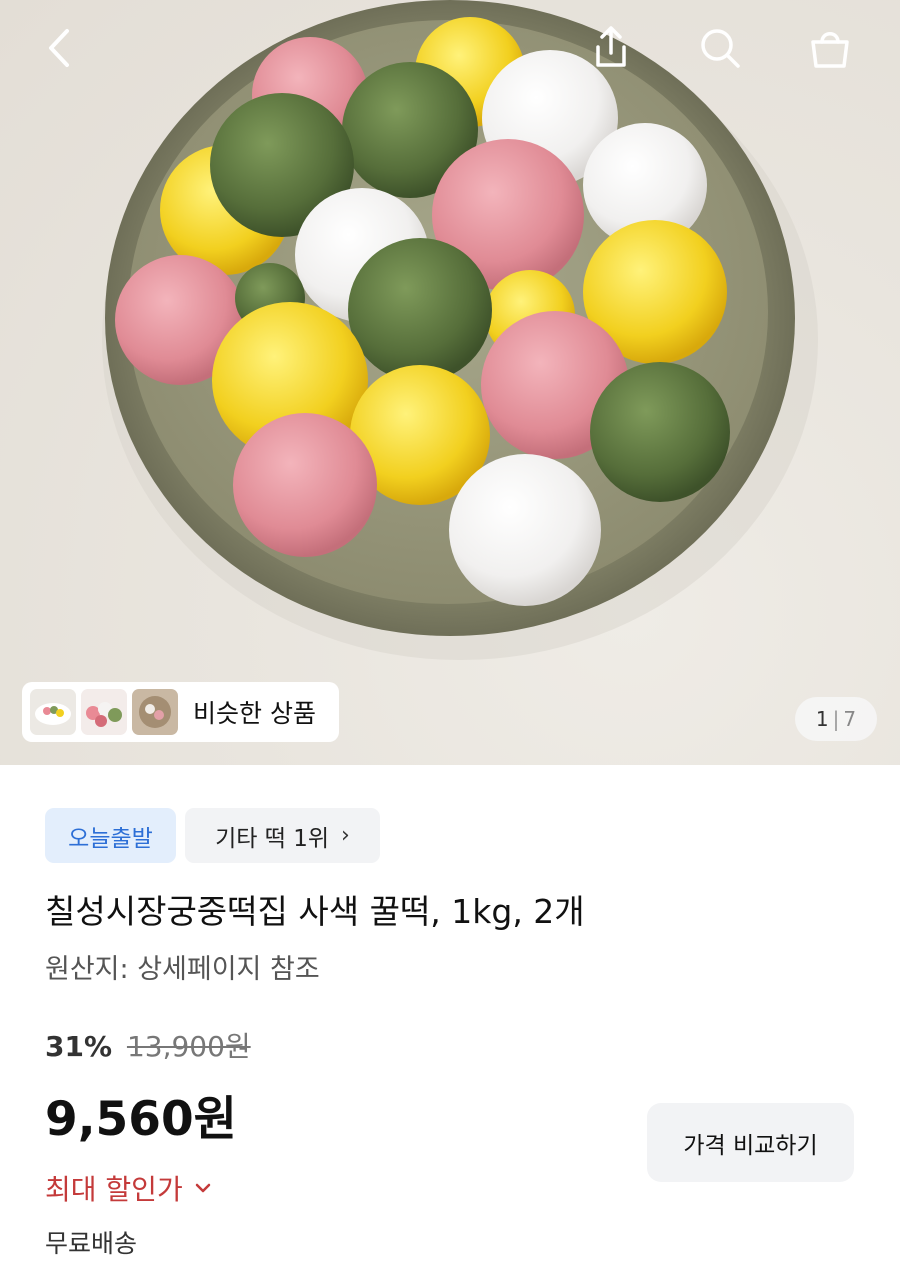  What do you see at coordinates (188, 1046) in the screenshot?
I see `original-price: 13,900원` at bounding box center [188, 1046].